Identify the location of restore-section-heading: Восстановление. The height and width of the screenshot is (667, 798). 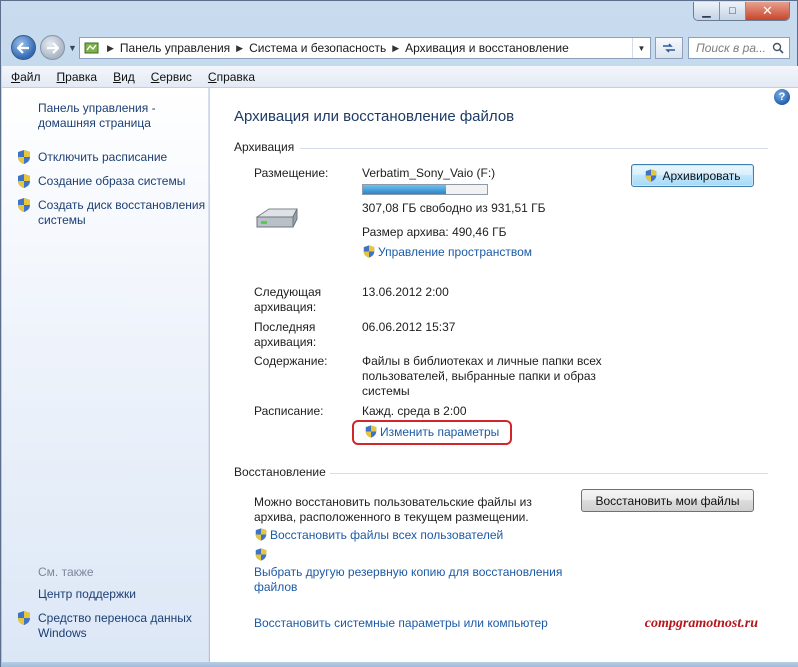
(280, 472).